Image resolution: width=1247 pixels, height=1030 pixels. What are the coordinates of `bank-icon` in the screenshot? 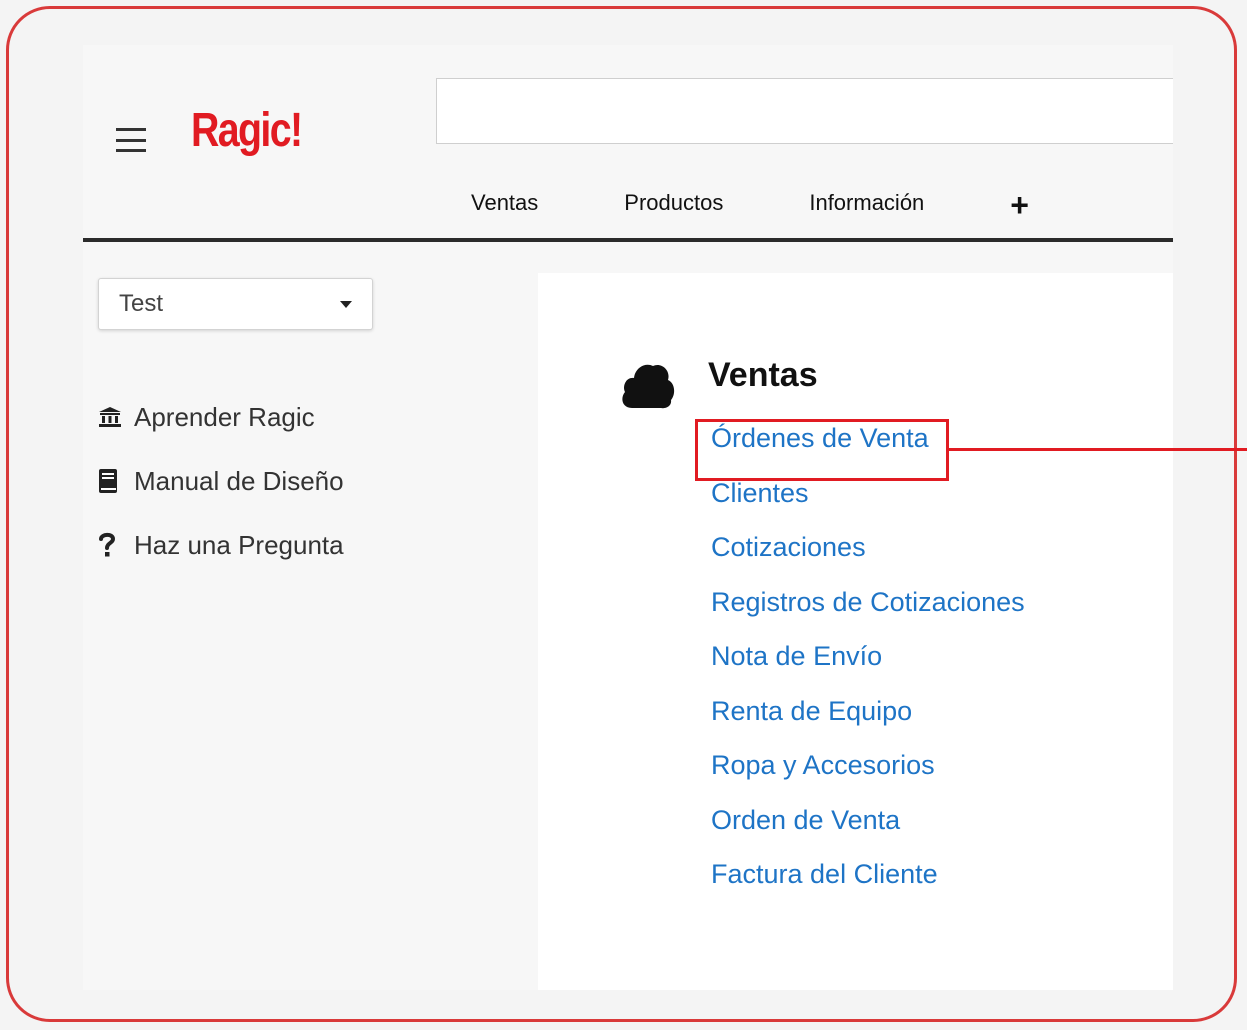 It's located at (116, 417).